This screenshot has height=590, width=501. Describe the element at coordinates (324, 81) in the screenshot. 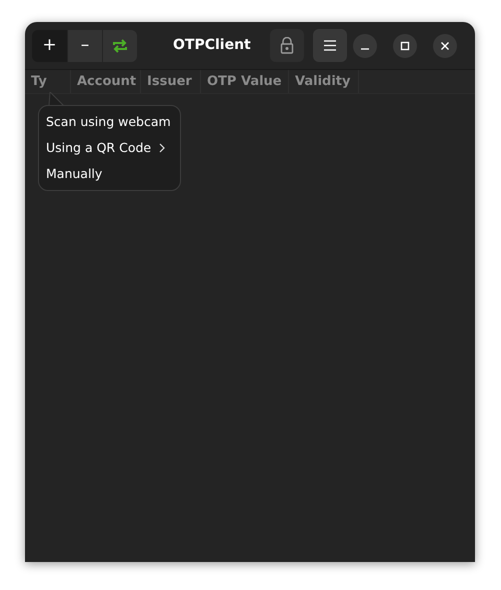

I see `column-header: Validity` at that location.